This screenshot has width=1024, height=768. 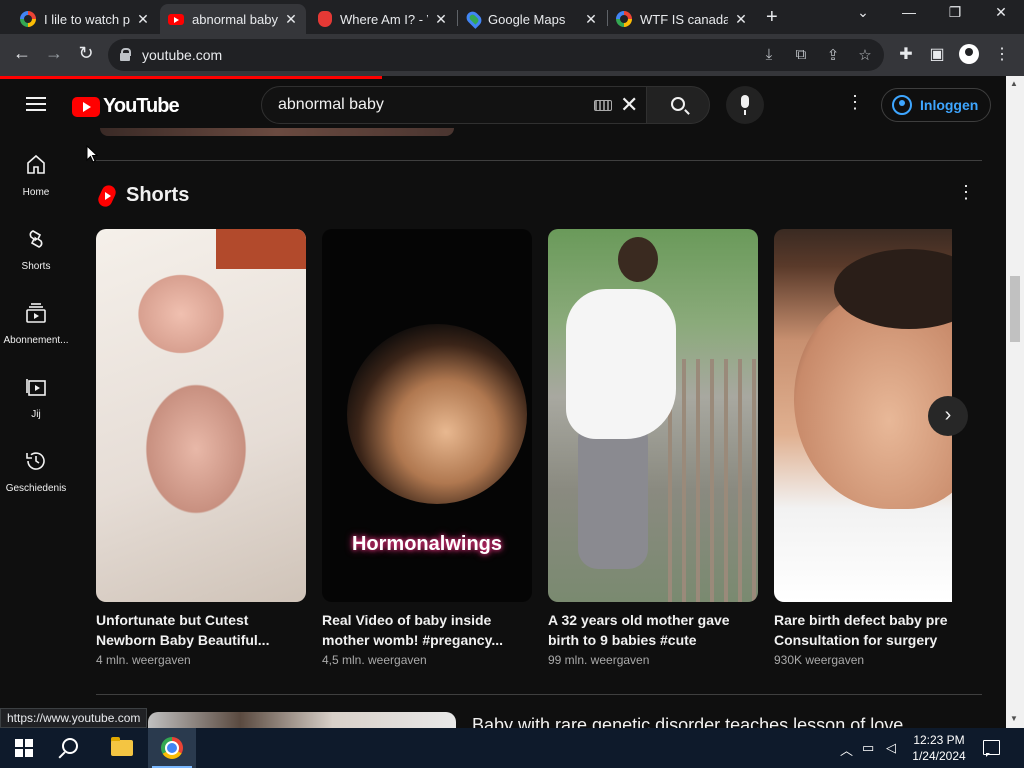 I want to click on chrome-taskbar-button, so click(x=172, y=748).